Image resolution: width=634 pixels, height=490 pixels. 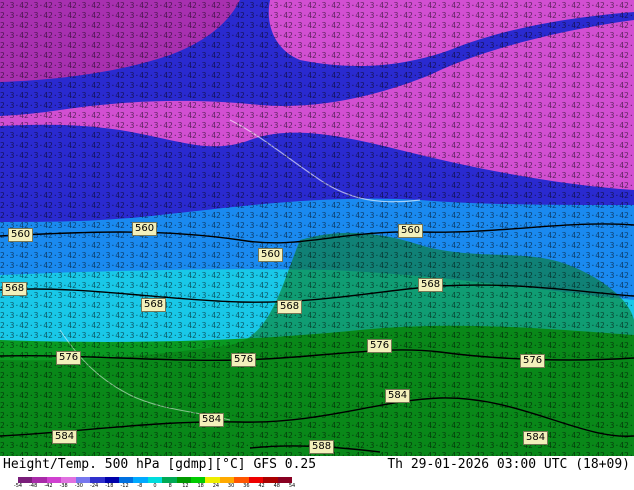 I want to click on colorbar-tick-label: -42, so click(x=48, y=486).